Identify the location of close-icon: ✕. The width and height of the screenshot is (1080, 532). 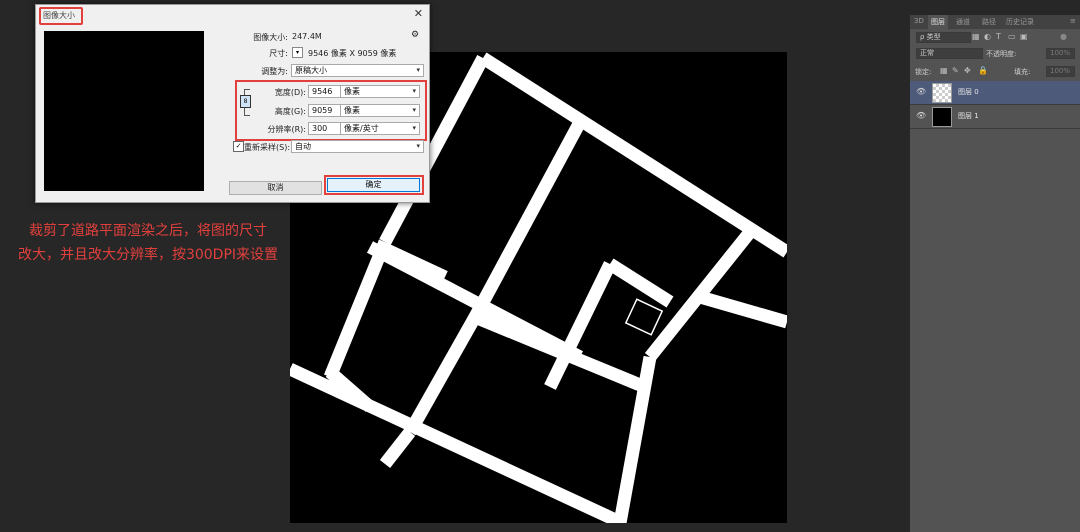
(418, 13).